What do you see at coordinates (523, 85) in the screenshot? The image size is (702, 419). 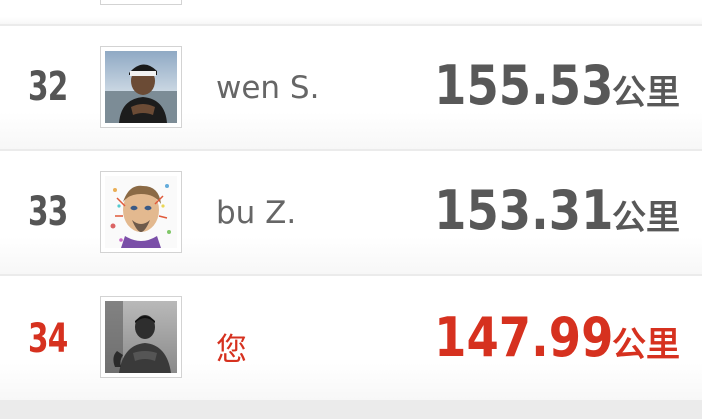 I see `distance-value: 155.53` at bounding box center [523, 85].